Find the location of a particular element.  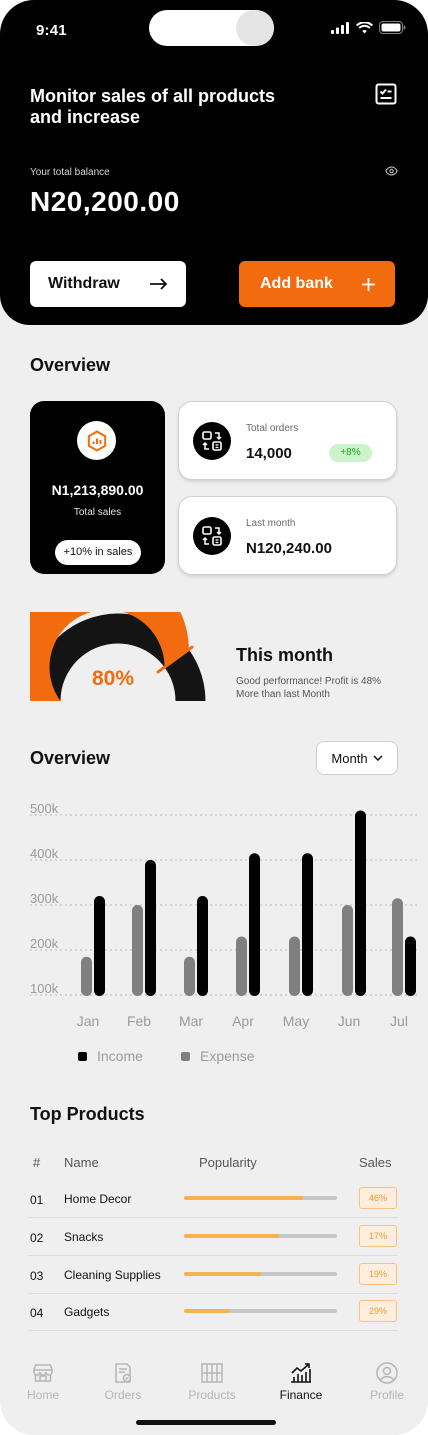

total-sales-amount: N1,213,890.00 is located at coordinates (97, 490).